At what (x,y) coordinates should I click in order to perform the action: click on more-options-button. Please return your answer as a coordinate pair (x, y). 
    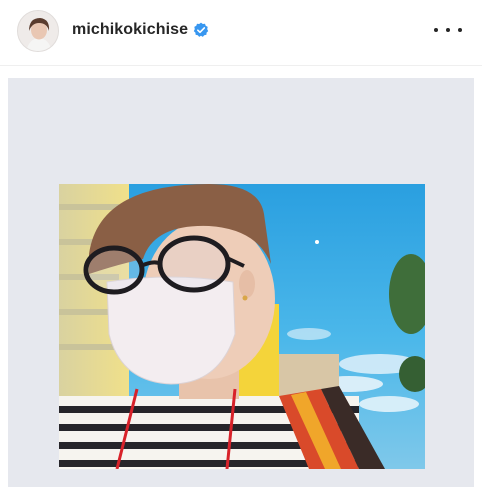
    Looking at the image, I should click on (448, 30).